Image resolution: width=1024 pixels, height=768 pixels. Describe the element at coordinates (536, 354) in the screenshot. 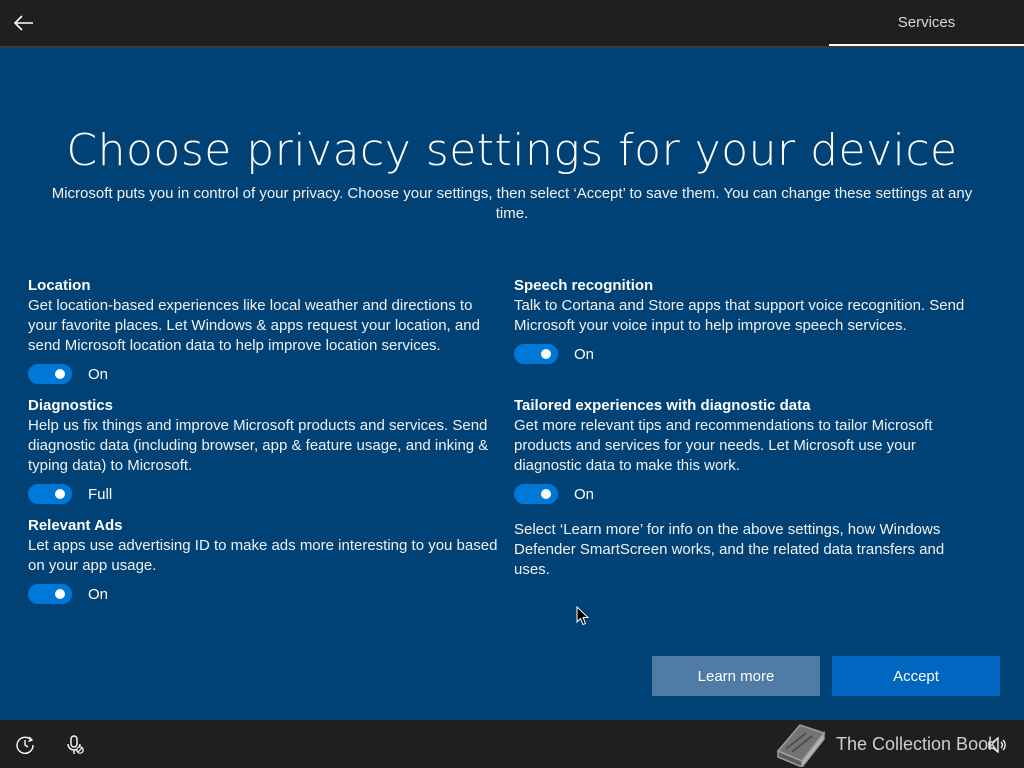

I see `speech-toggle` at that location.